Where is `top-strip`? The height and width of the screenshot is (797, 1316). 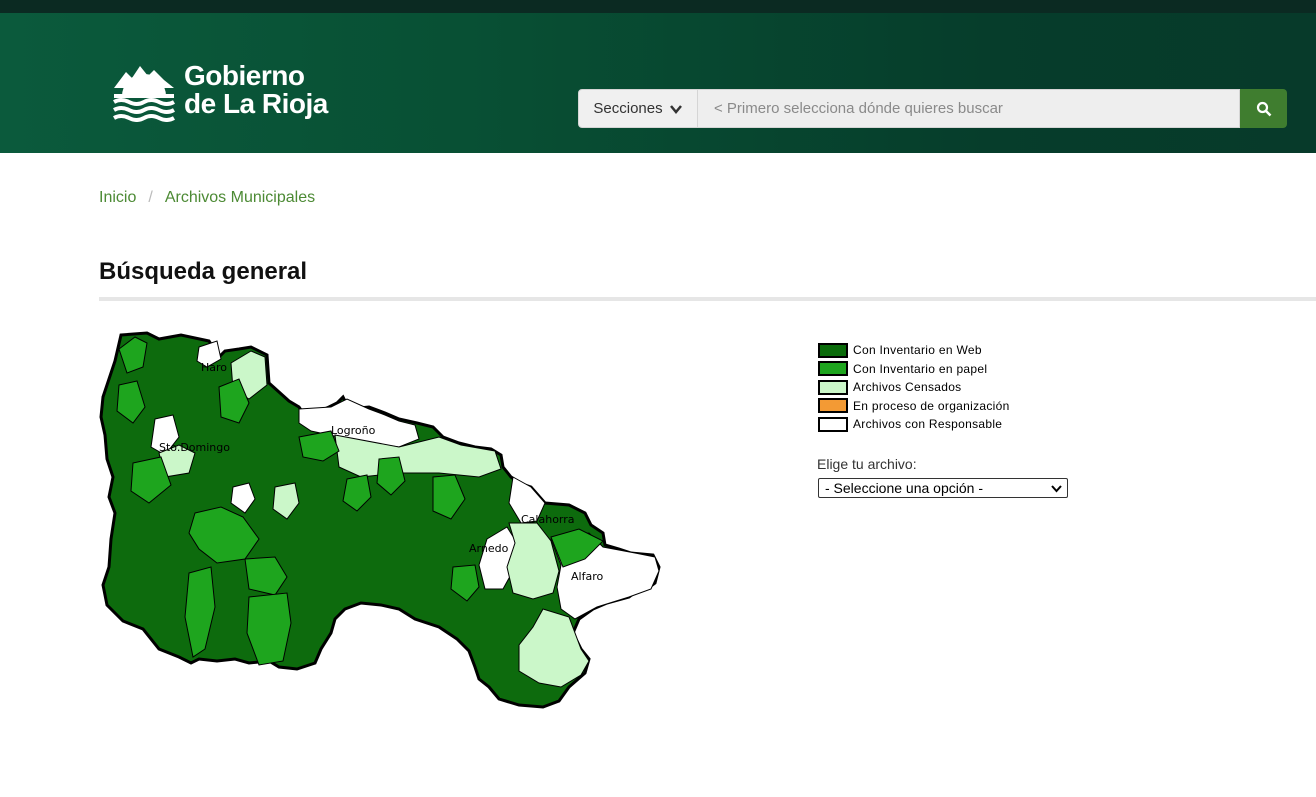
top-strip is located at coordinates (658, 6).